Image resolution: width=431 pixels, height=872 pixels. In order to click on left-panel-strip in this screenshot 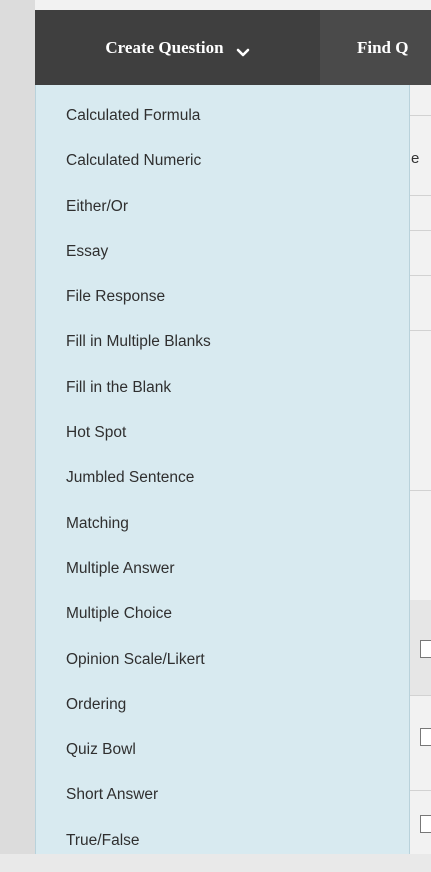, I will do `click(18, 427)`.